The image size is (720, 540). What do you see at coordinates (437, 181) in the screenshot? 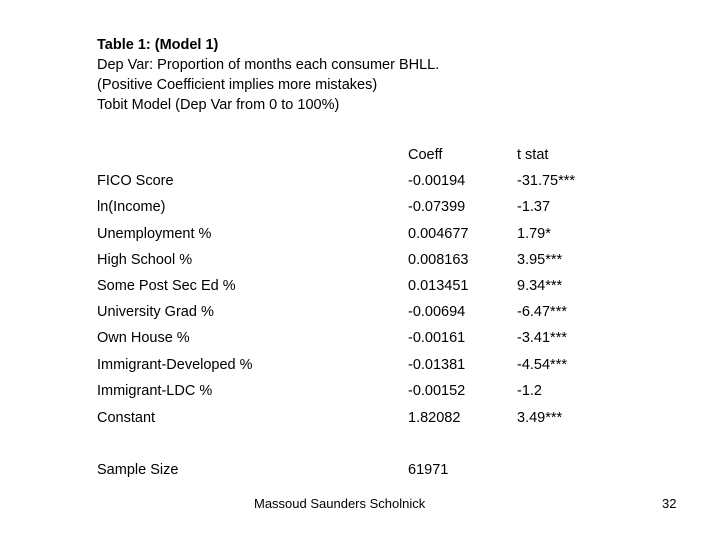
I see `row-coeff: -0.00194` at bounding box center [437, 181].